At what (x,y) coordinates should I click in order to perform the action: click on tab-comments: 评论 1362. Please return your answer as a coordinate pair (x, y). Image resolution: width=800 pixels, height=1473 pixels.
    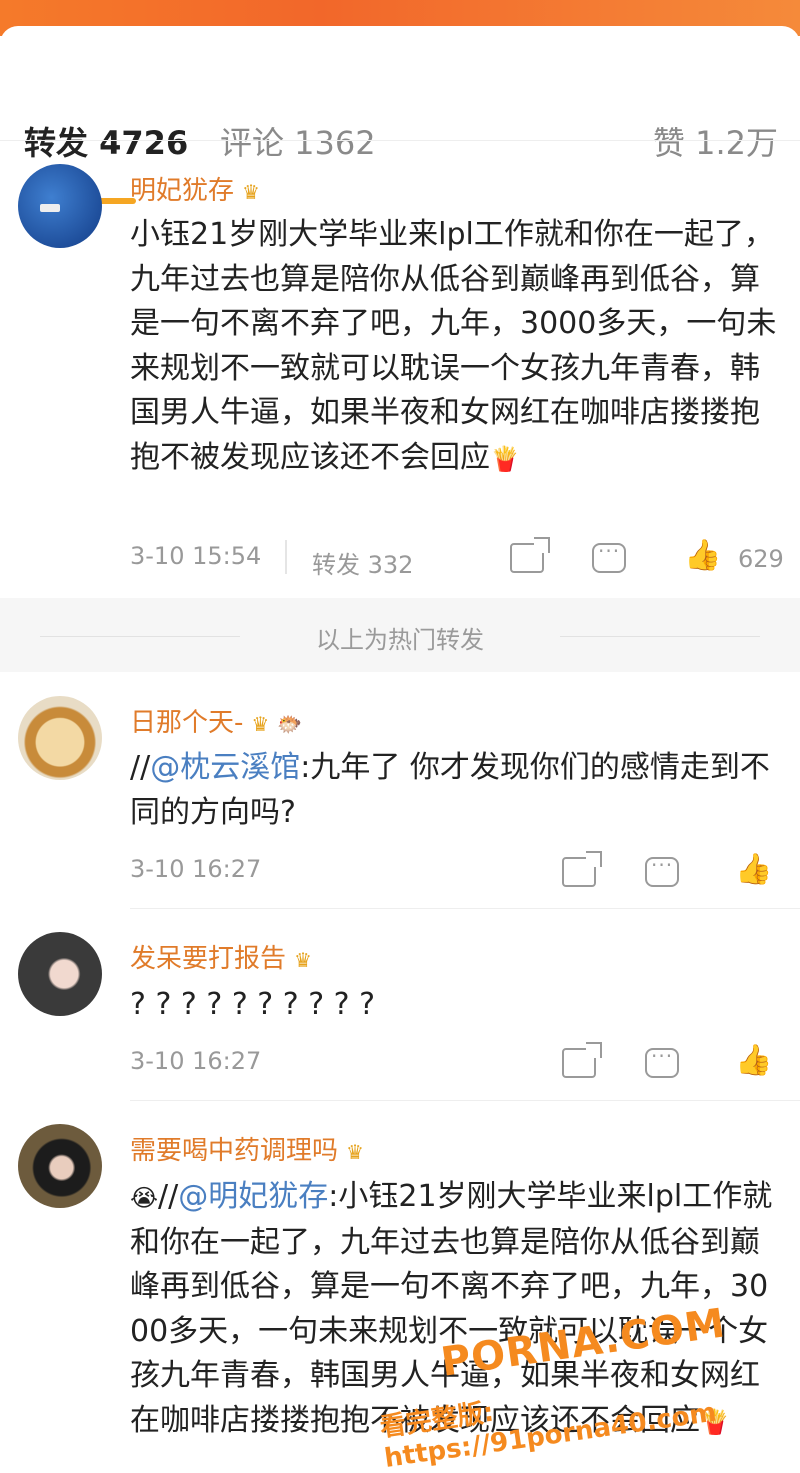
    Looking at the image, I should click on (298, 141).